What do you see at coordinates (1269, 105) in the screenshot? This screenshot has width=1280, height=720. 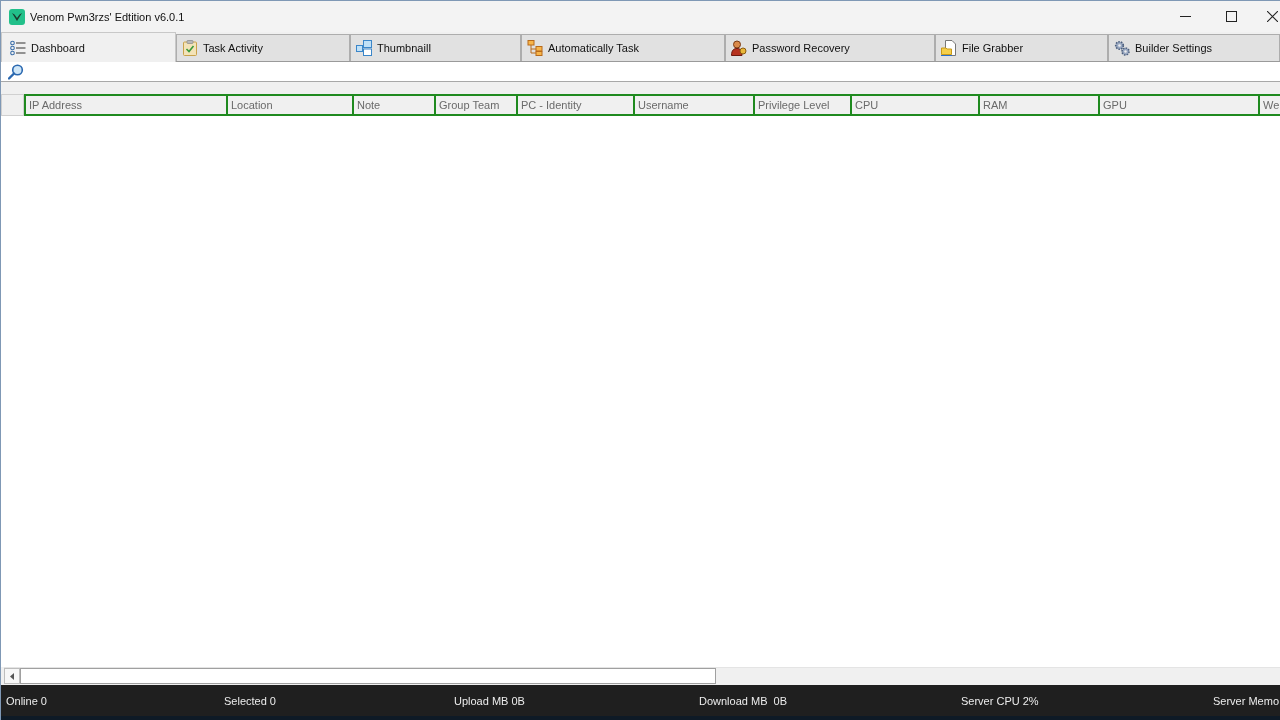 I see `column-header: We` at bounding box center [1269, 105].